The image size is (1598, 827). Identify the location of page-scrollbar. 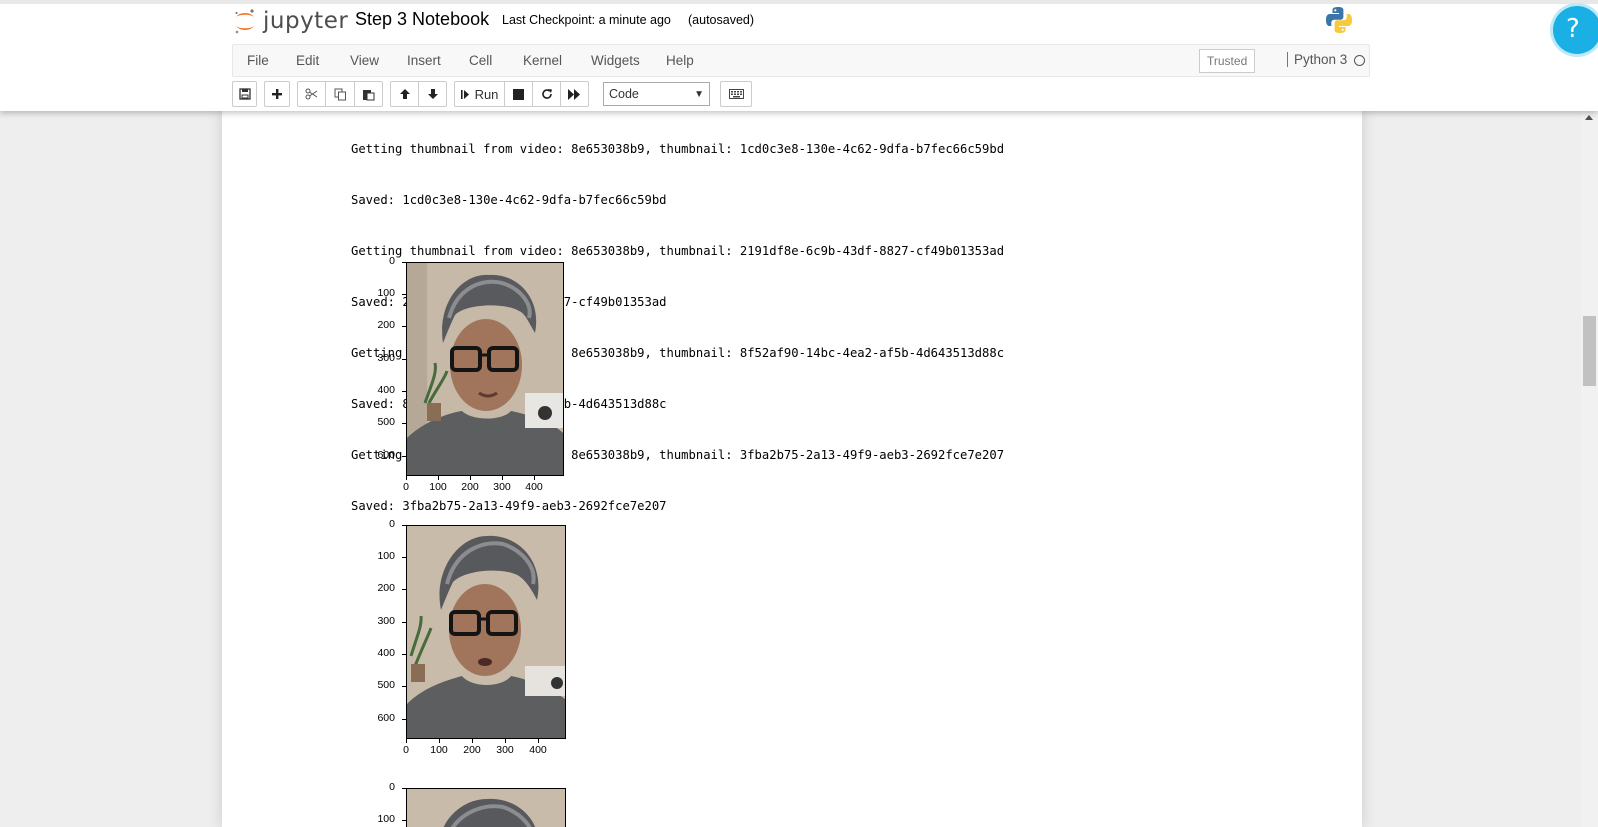
(1589, 469).